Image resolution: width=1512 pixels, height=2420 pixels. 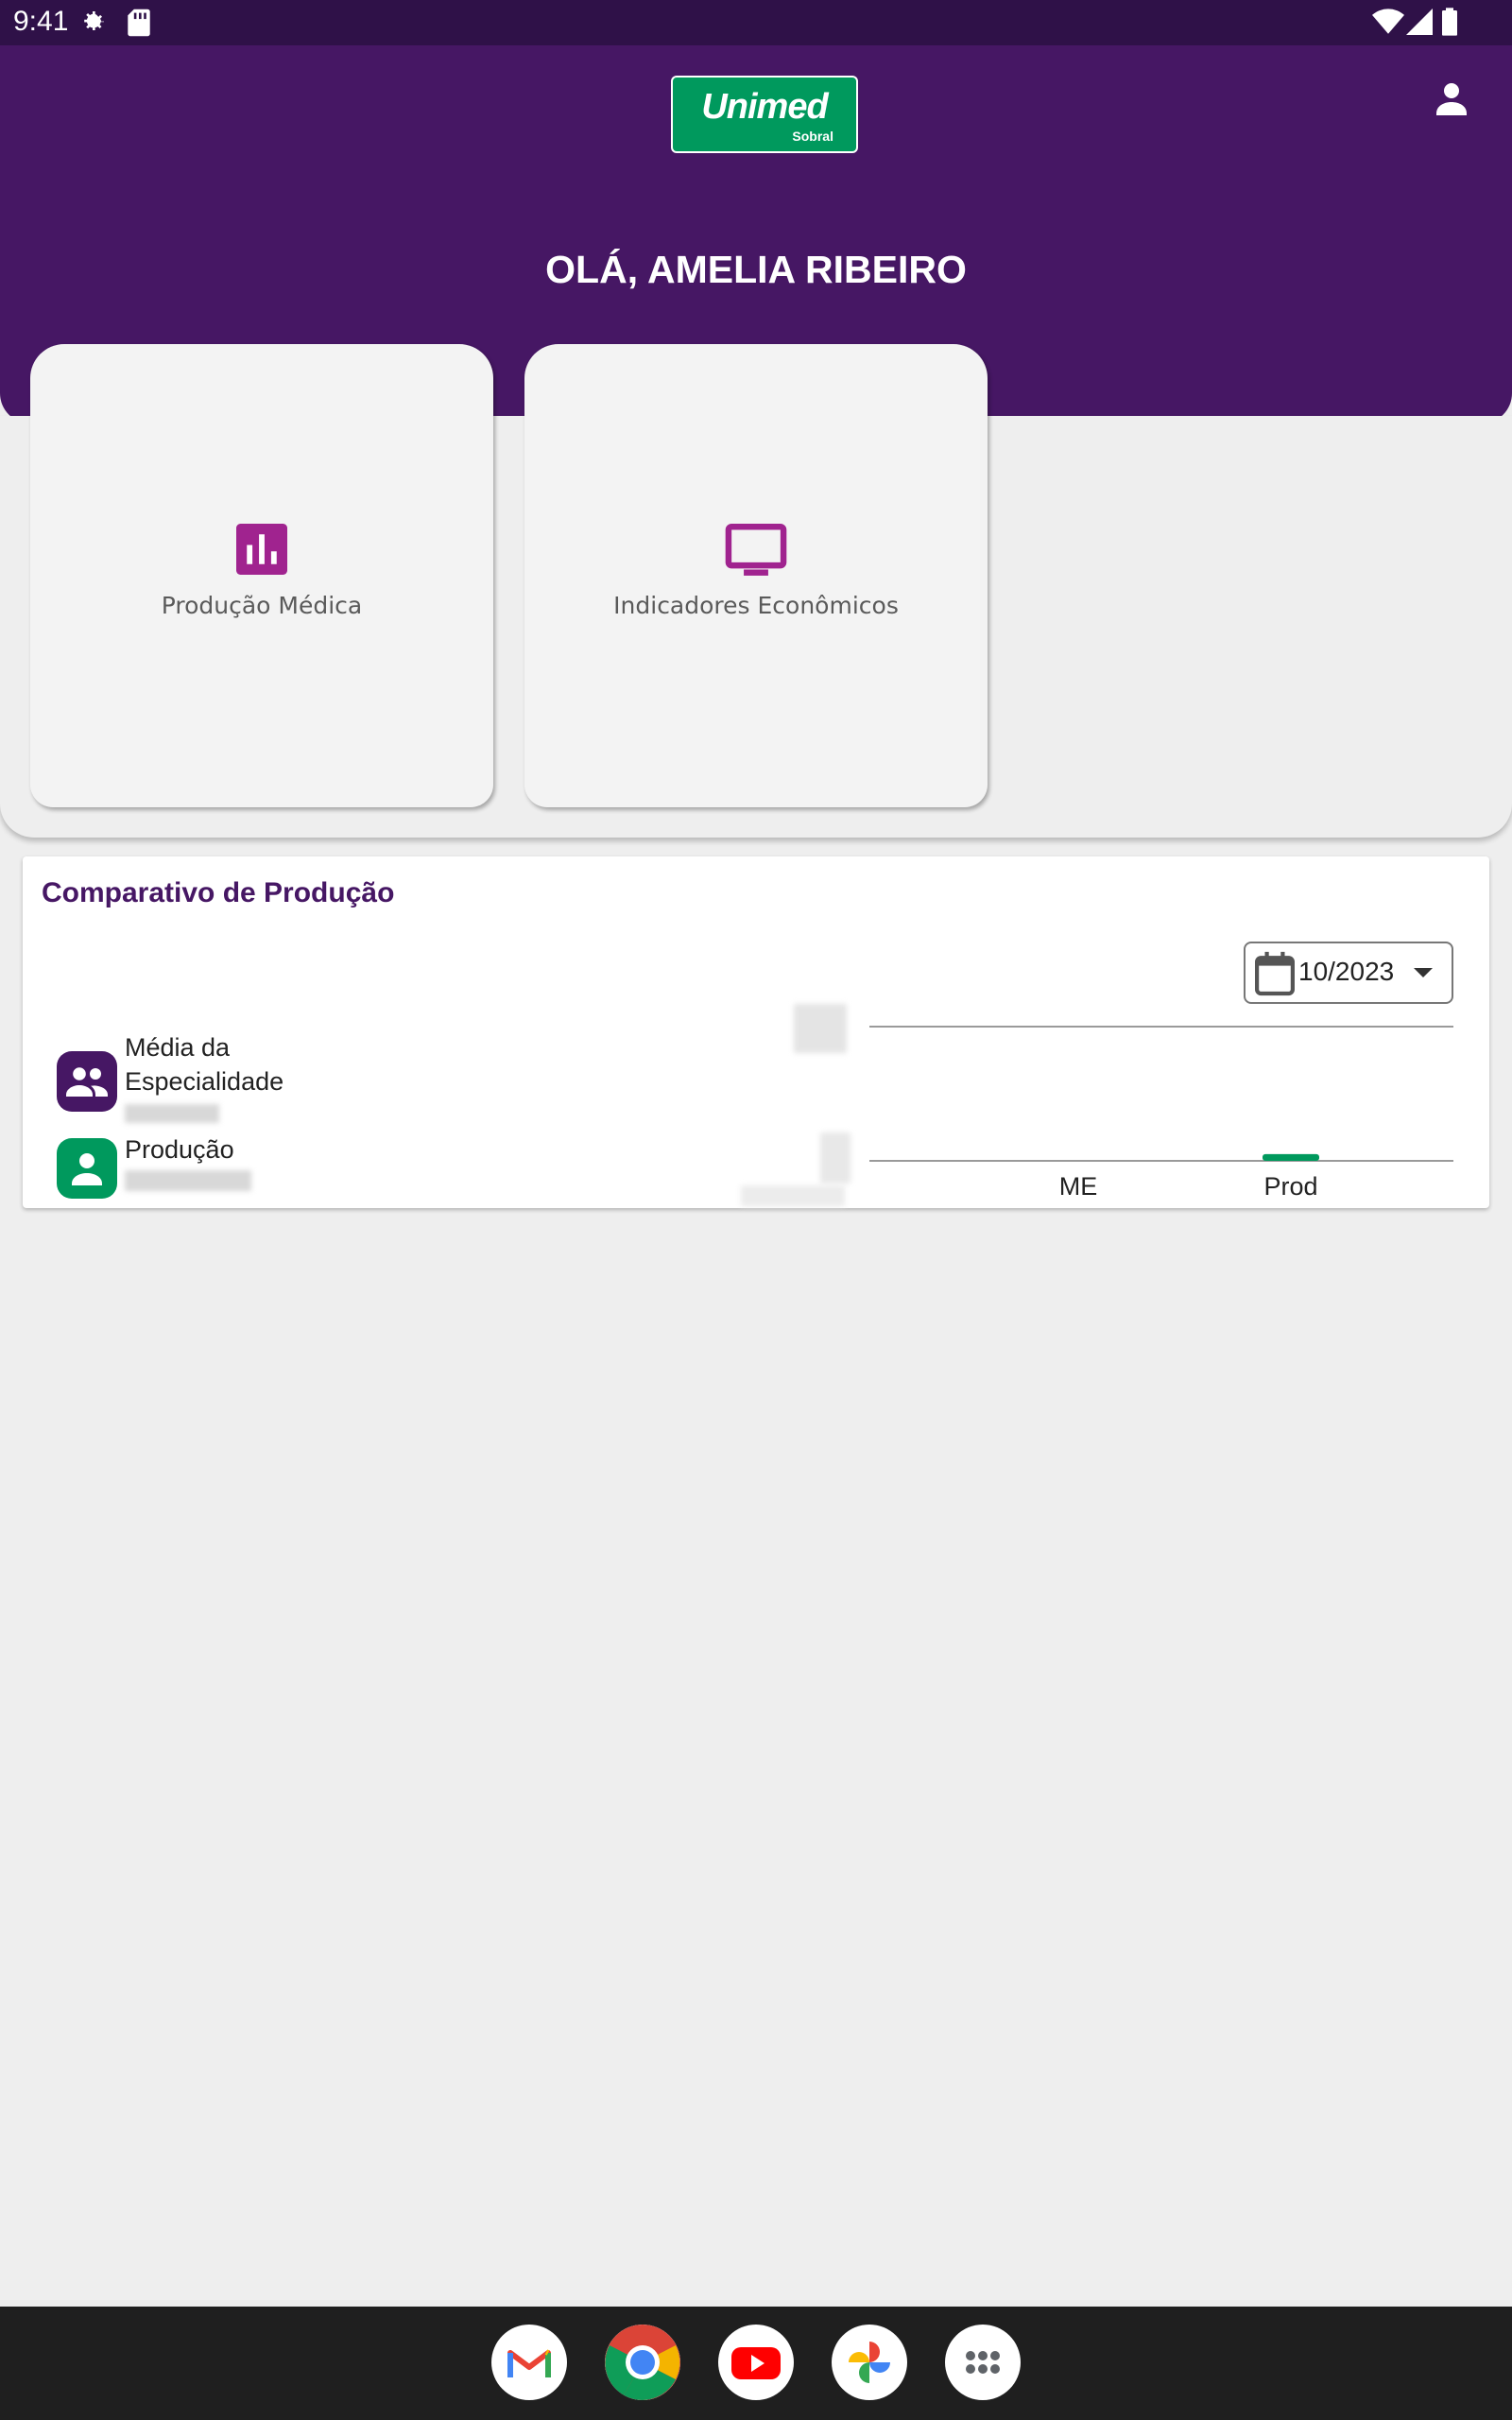 I want to click on wifi-icon, so click(x=1388, y=24).